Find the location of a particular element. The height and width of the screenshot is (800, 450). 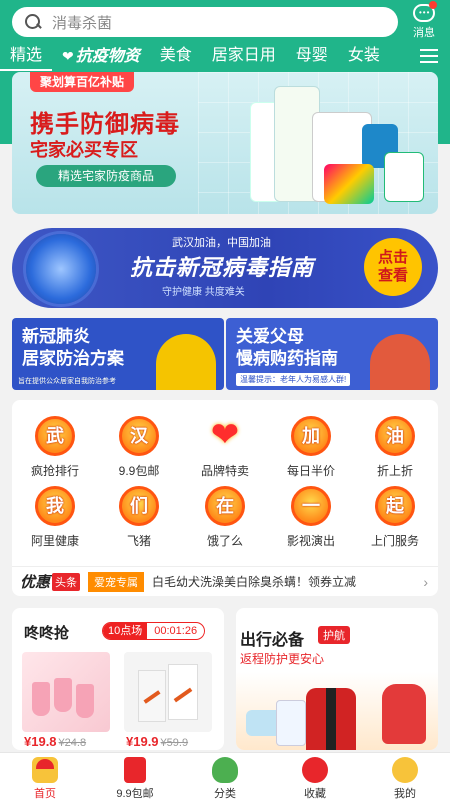

session-label: 10点场 is located at coordinates (125, 631).